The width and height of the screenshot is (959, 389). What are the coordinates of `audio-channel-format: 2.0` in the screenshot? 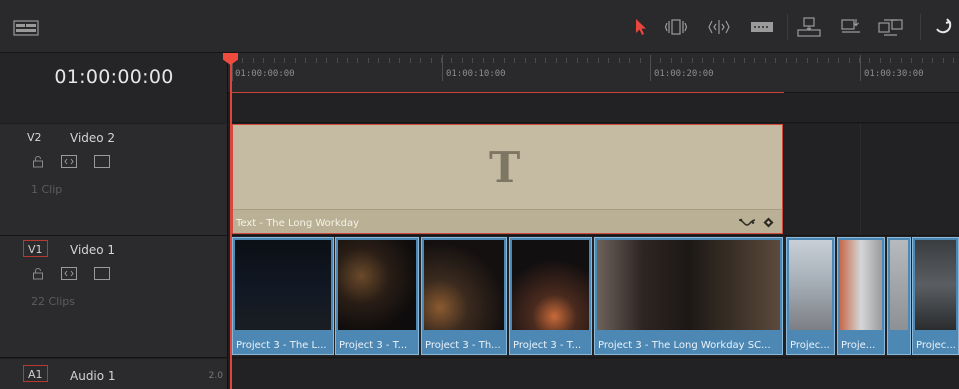 It's located at (215, 376).